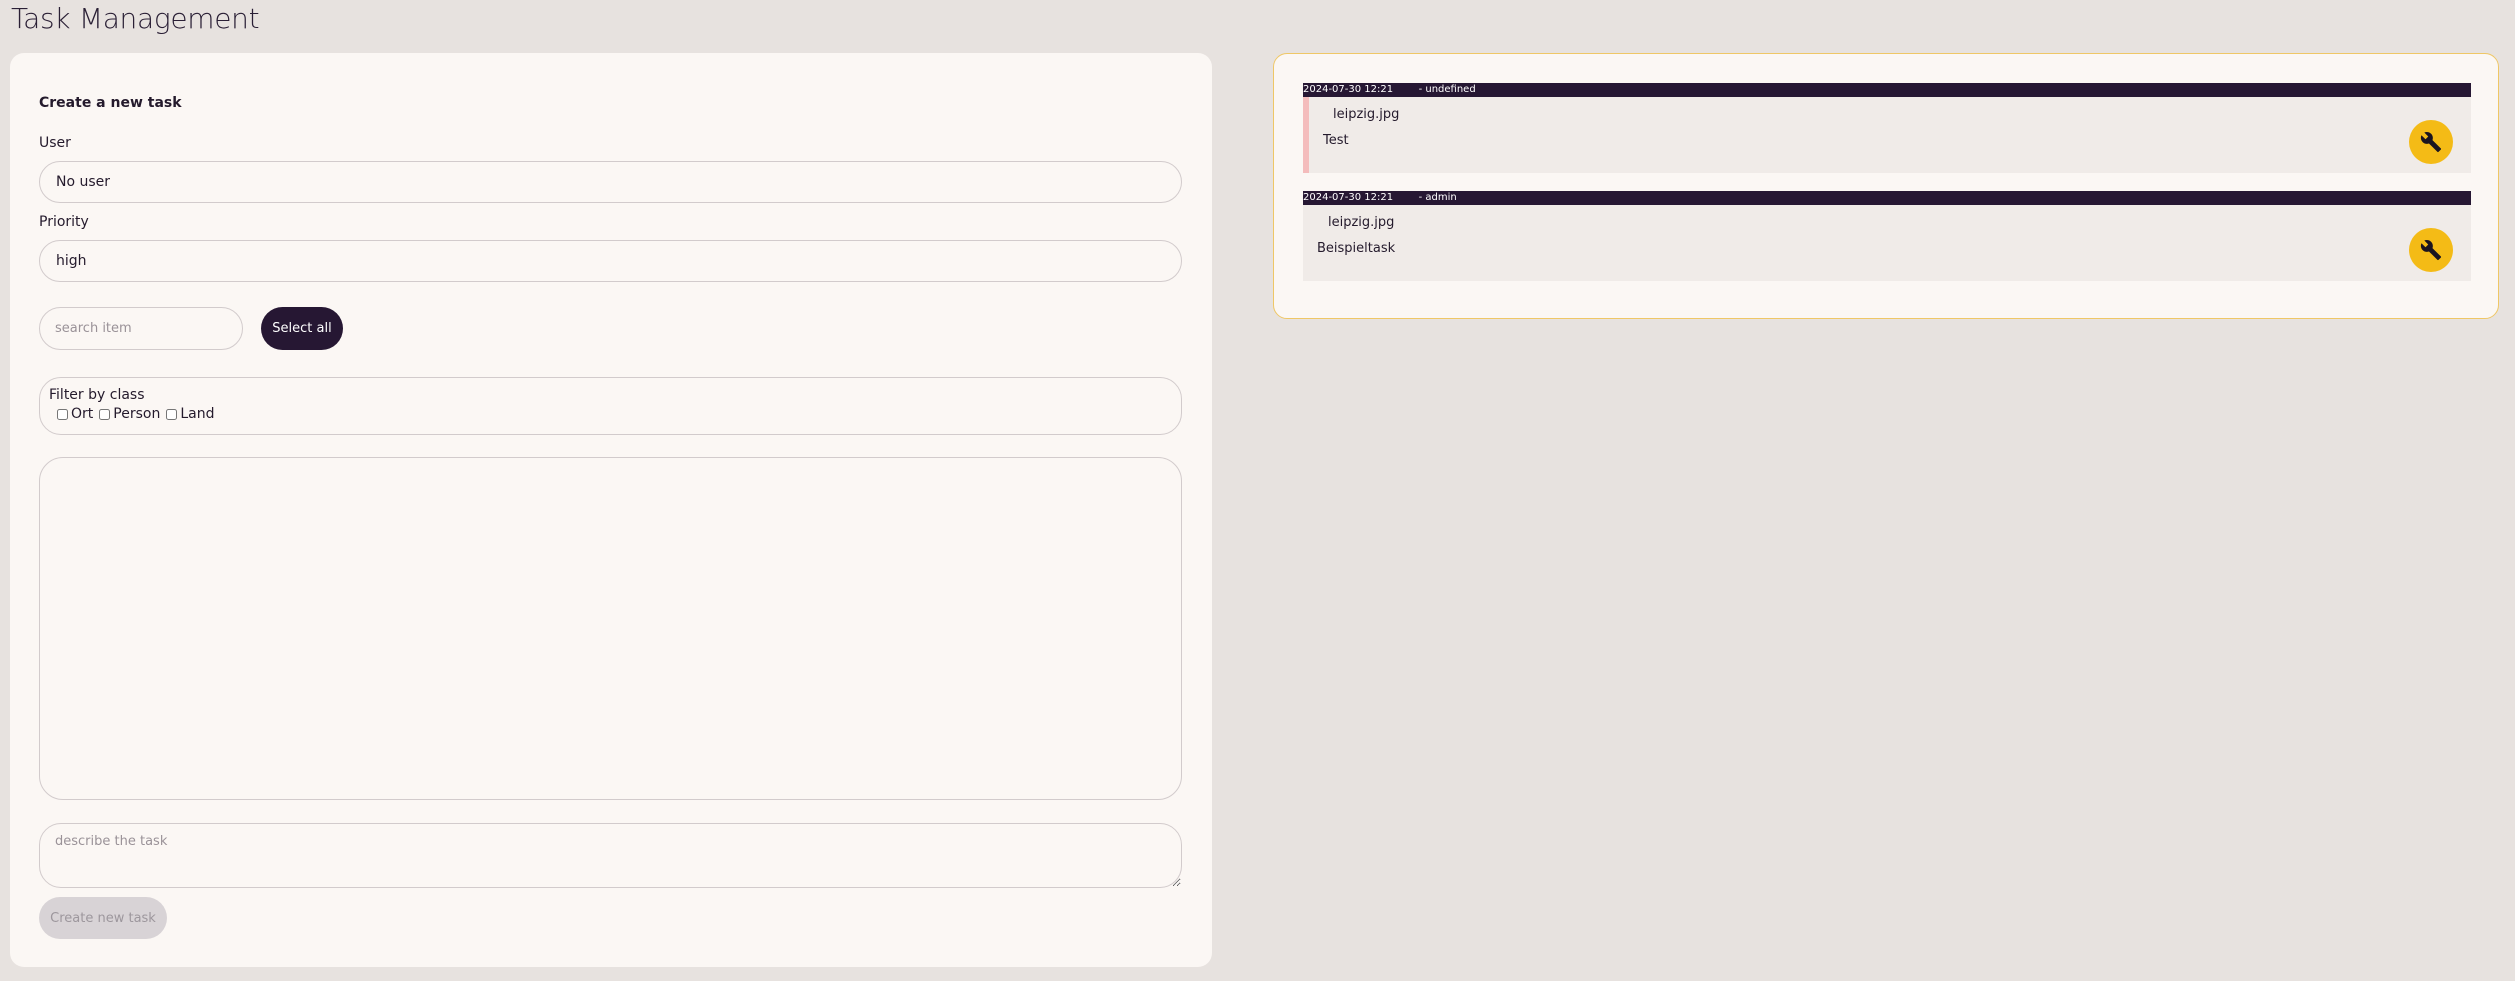 This screenshot has width=2515, height=981. What do you see at coordinates (83, 182) in the screenshot?
I see `user-select-value: No user` at bounding box center [83, 182].